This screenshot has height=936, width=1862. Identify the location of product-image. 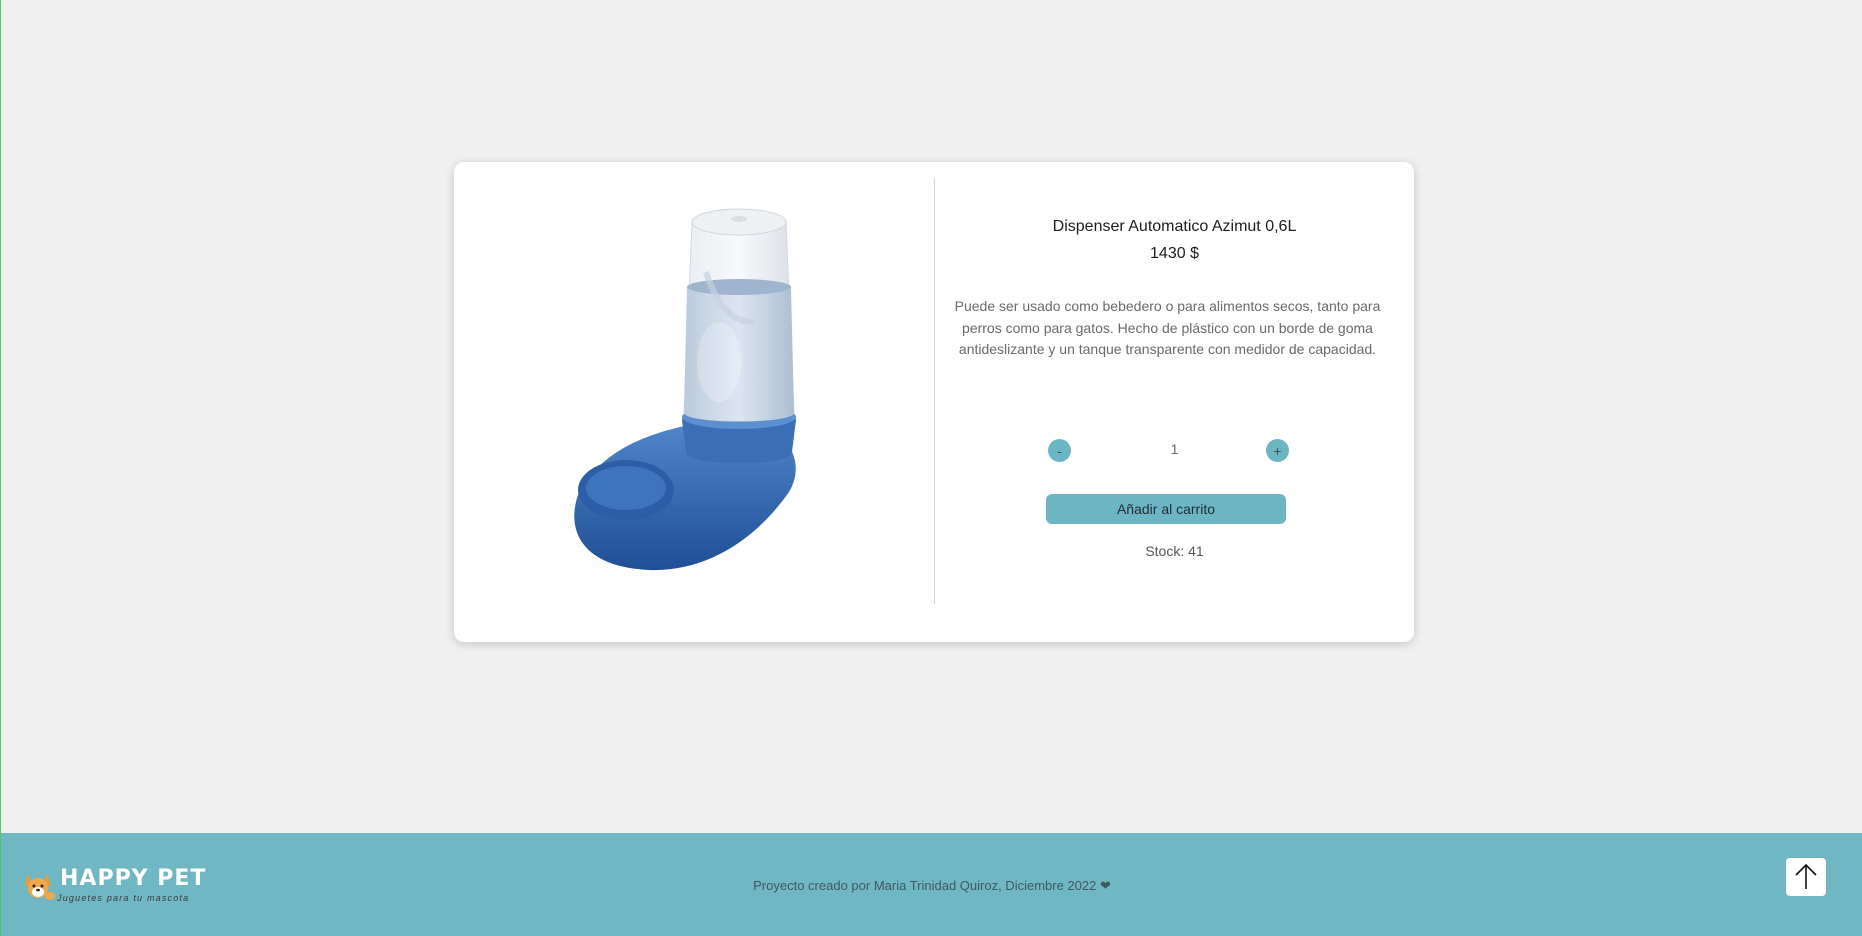
(694, 402).